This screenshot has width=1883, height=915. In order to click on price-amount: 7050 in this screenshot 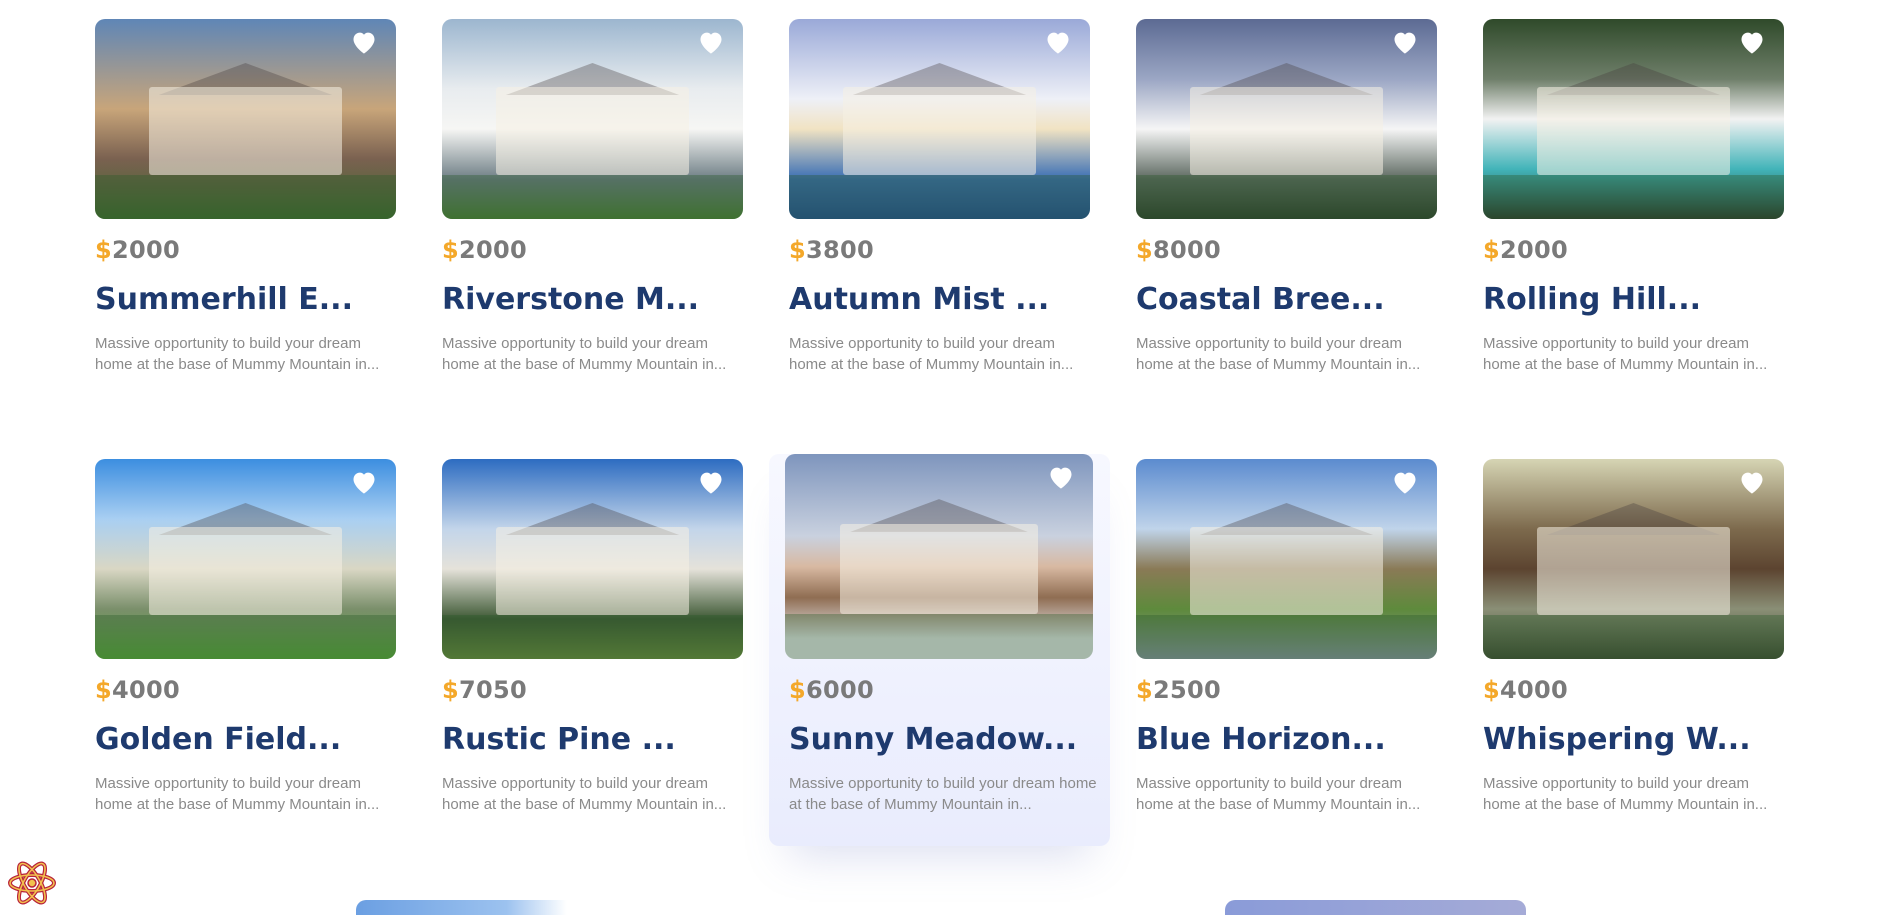, I will do `click(493, 690)`.